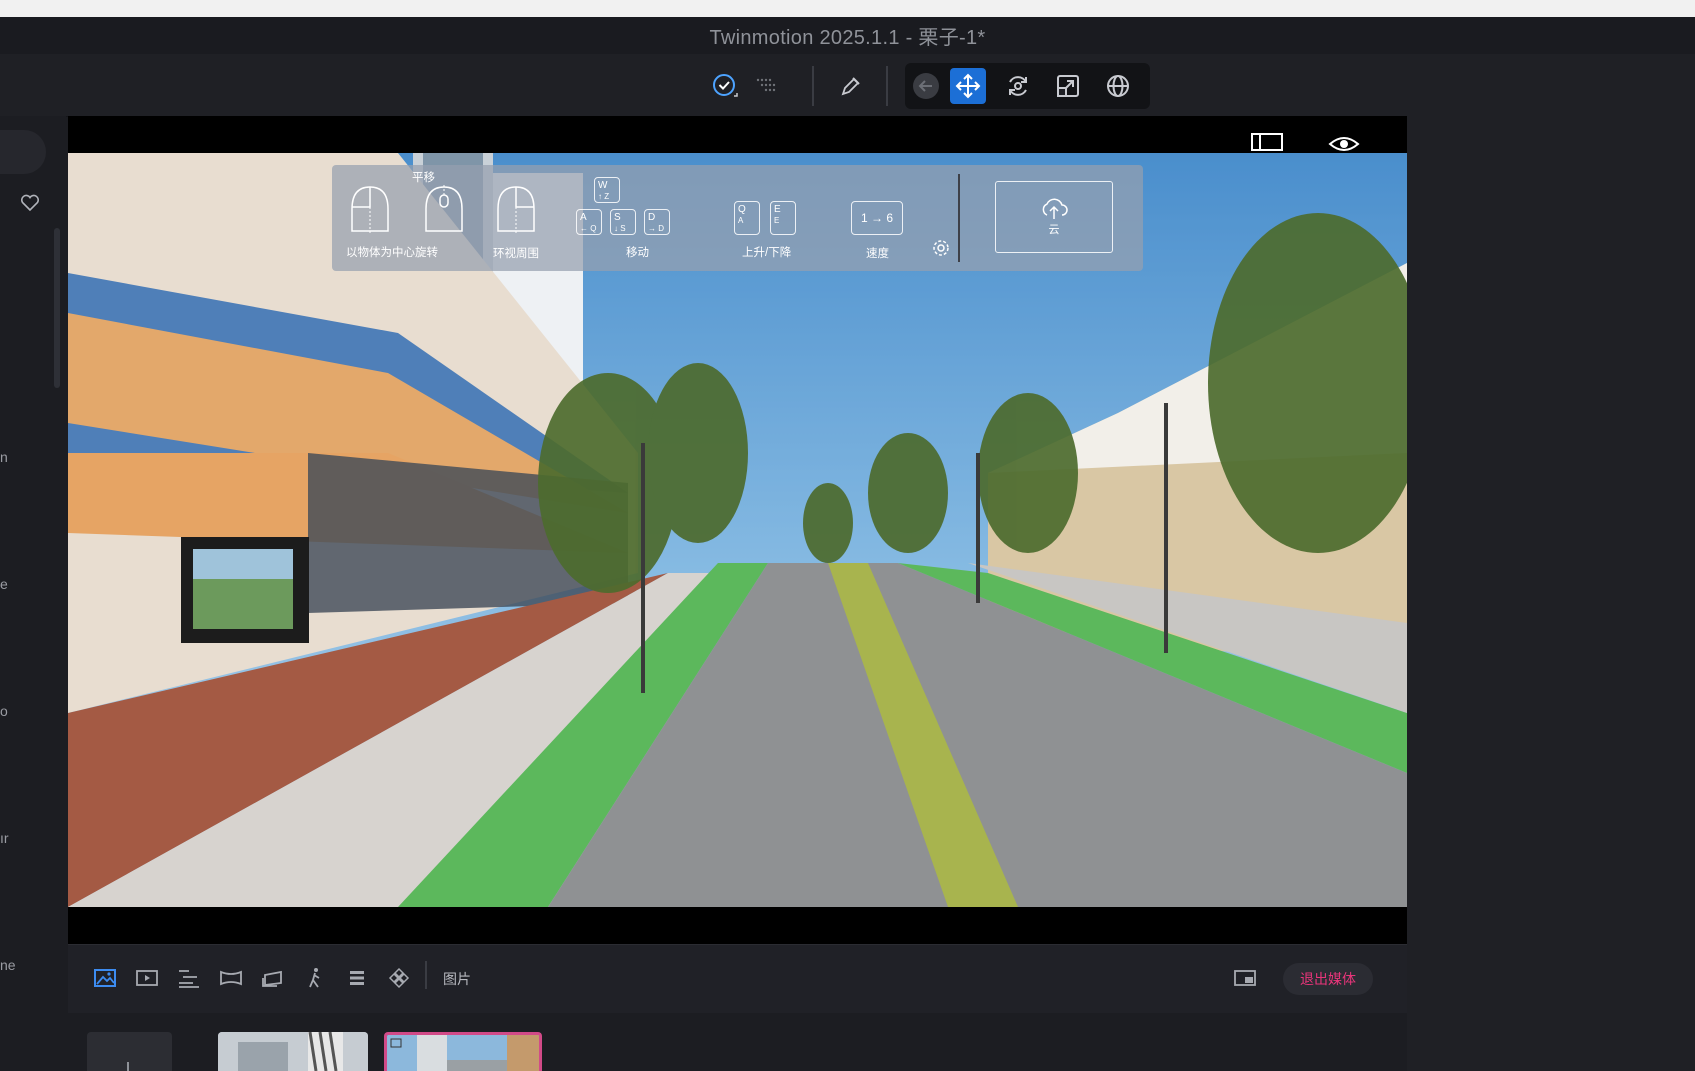  What do you see at coordinates (4, 711) in the screenshot?
I see `left-panel-label: o` at bounding box center [4, 711].